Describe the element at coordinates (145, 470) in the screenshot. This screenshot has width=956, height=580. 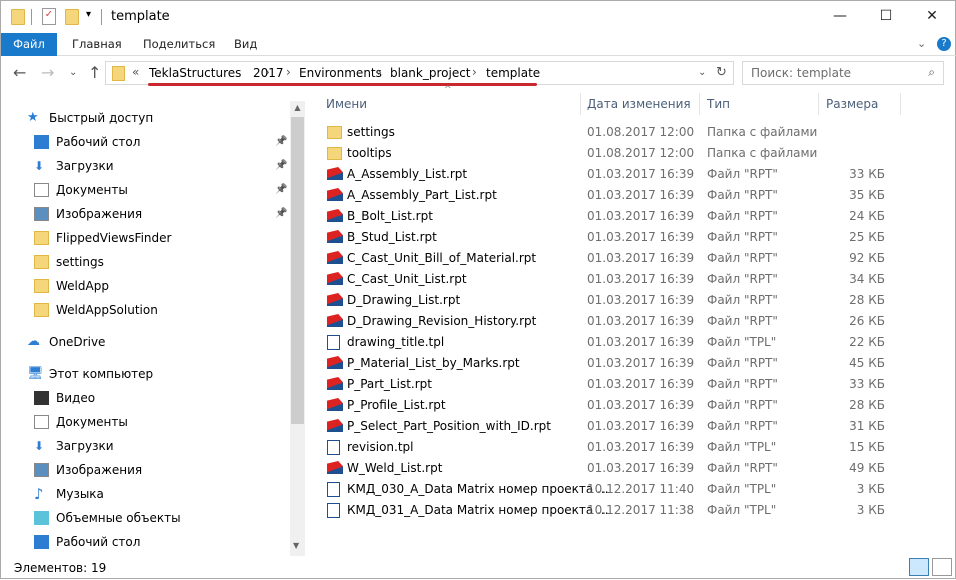
I see `sidebar-item: Изображения` at that location.